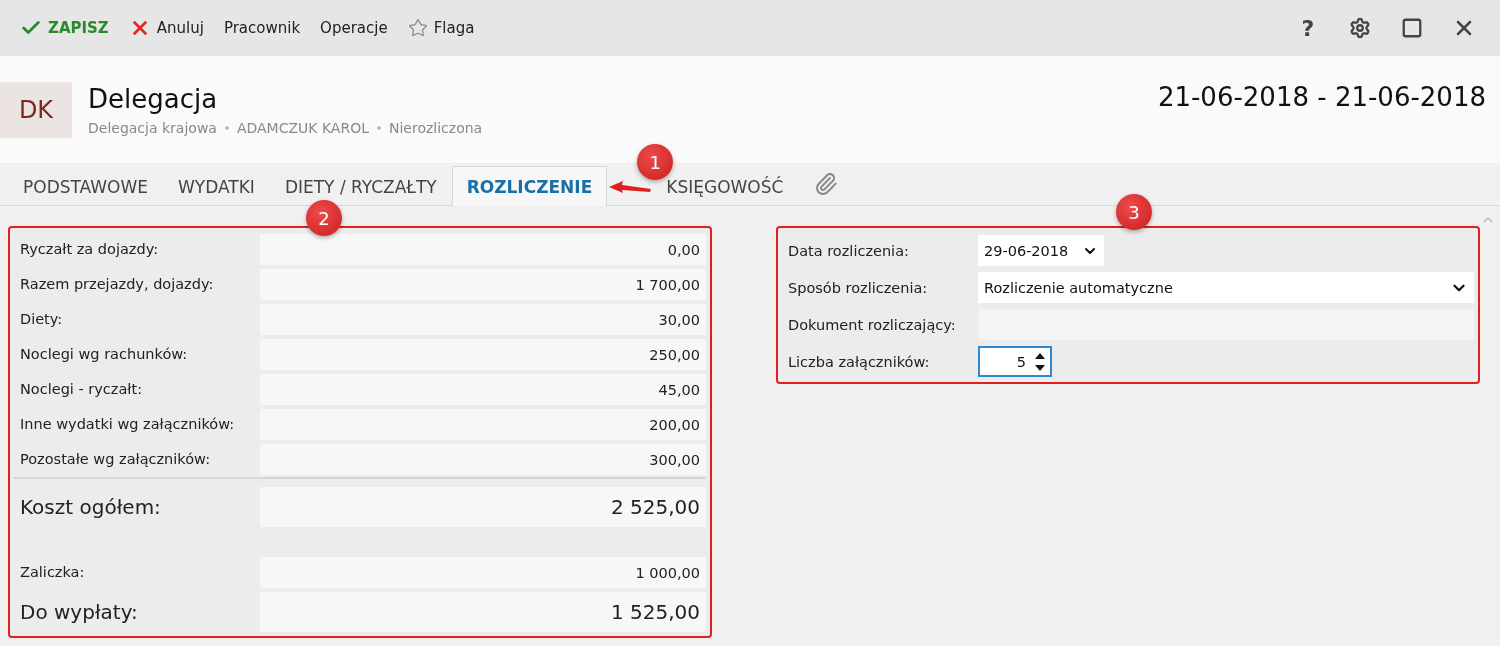 Image resolution: width=1500 pixels, height=646 pixels. What do you see at coordinates (483, 507) in the screenshot?
I see `summary-value: 2 525,00` at bounding box center [483, 507].